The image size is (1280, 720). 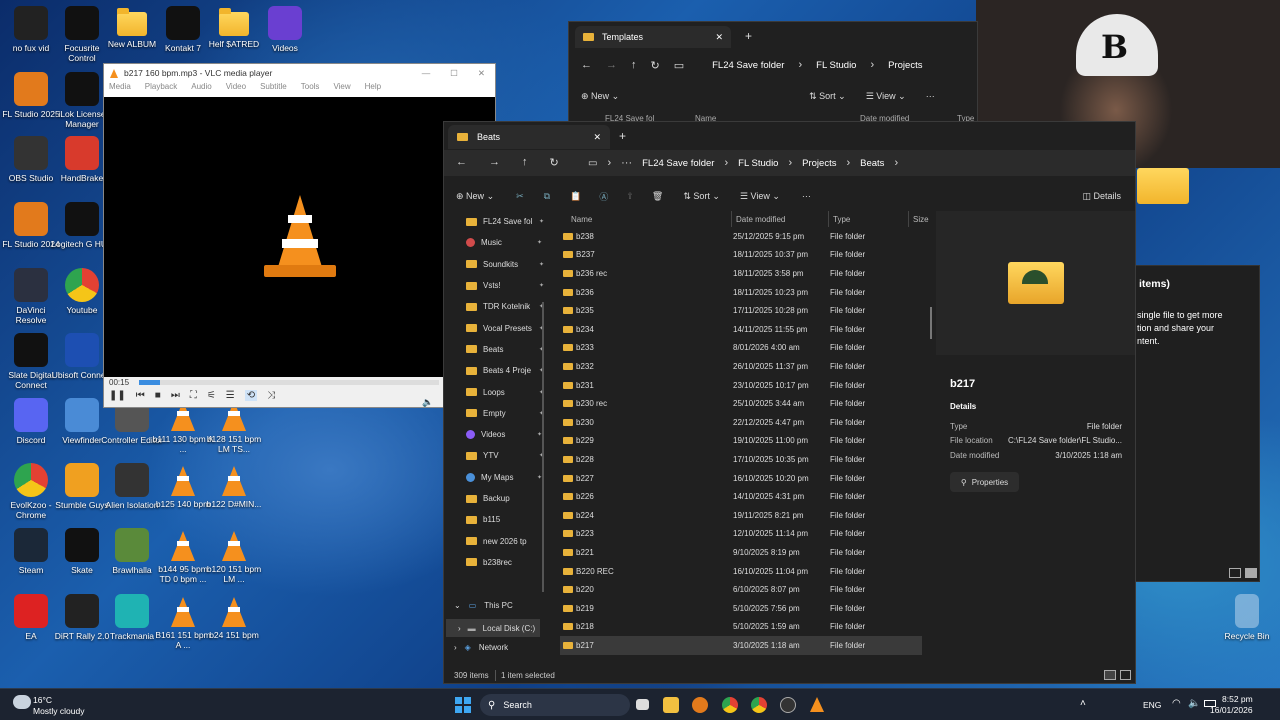 I want to click on equalizer-button: ⚟, so click(x=211, y=395).